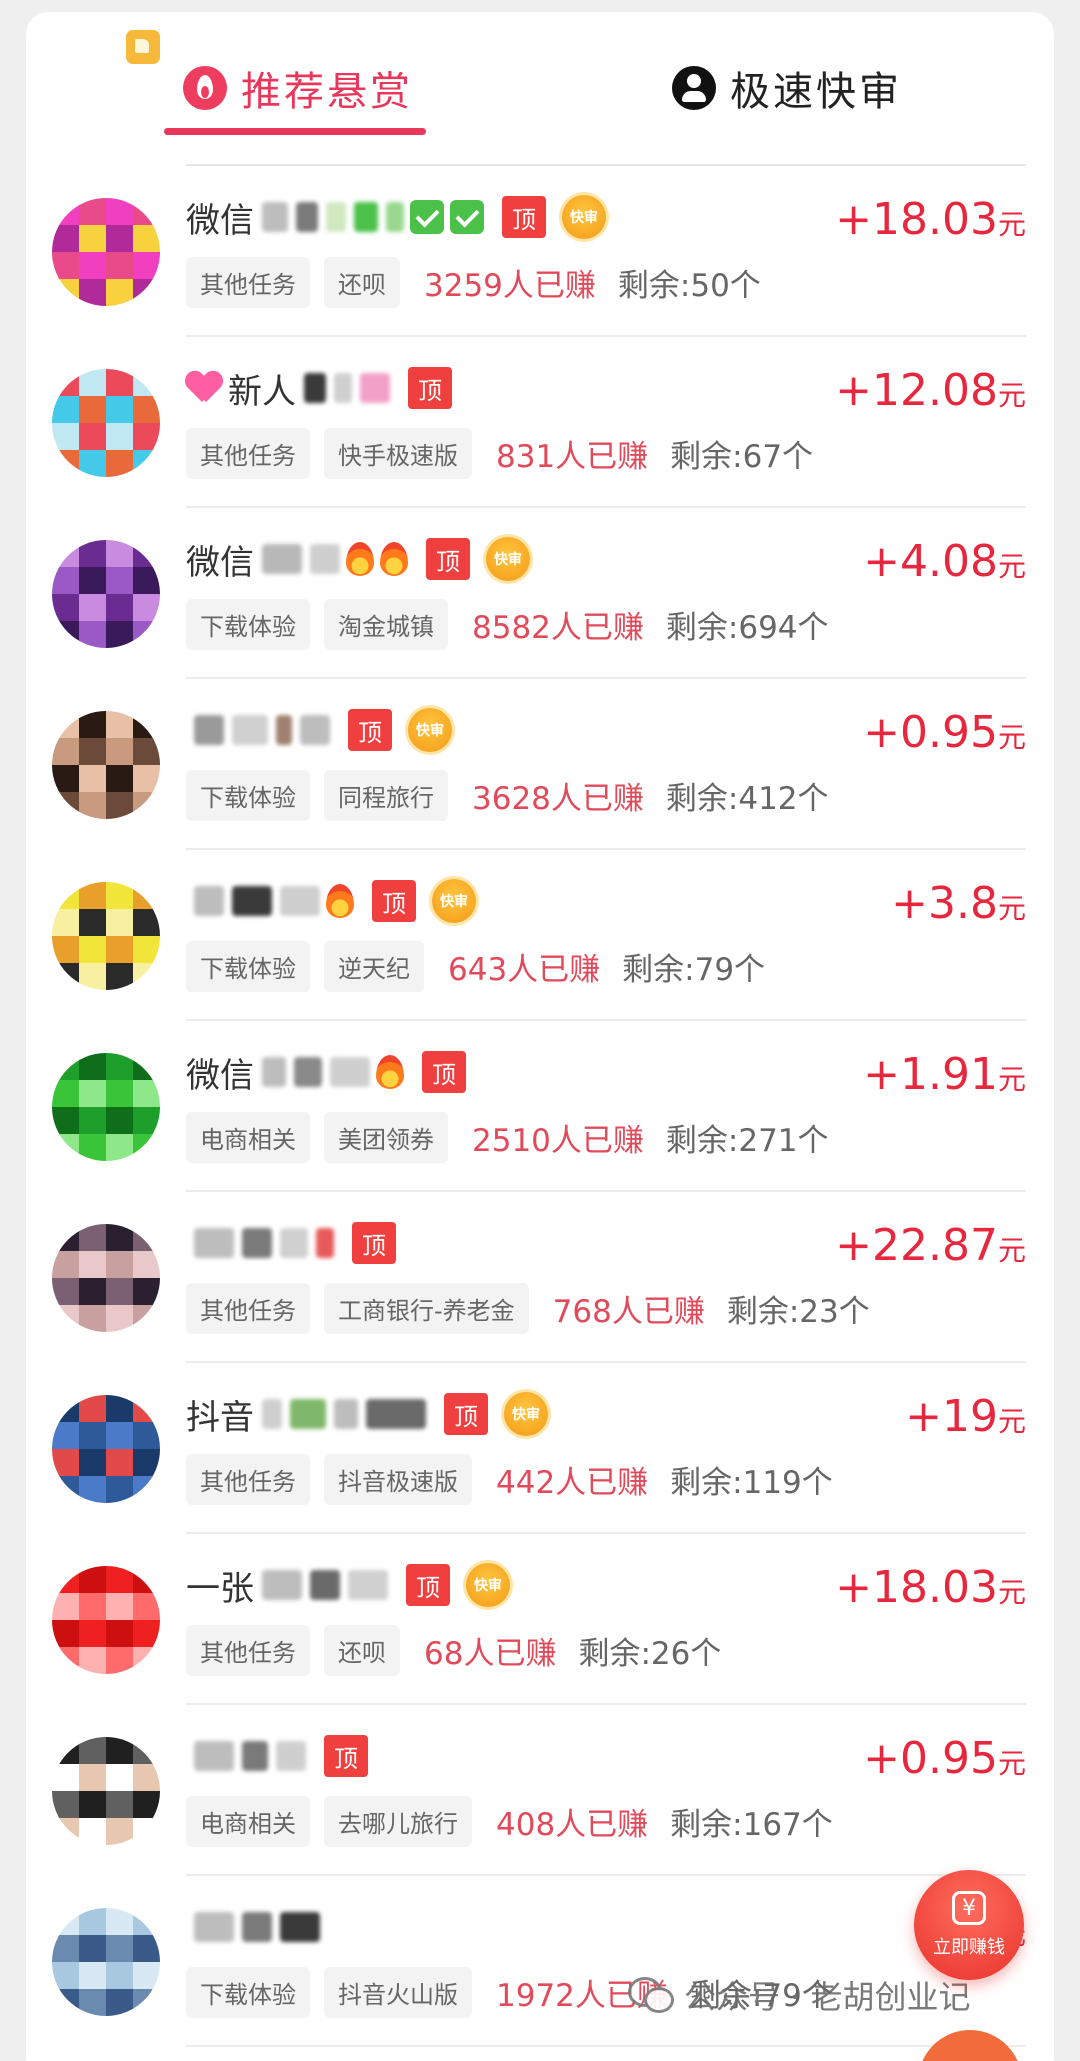 This screenshot has width=1080, height=2061. I want to click on task-tag: 逆天纪, so click(374, 966).